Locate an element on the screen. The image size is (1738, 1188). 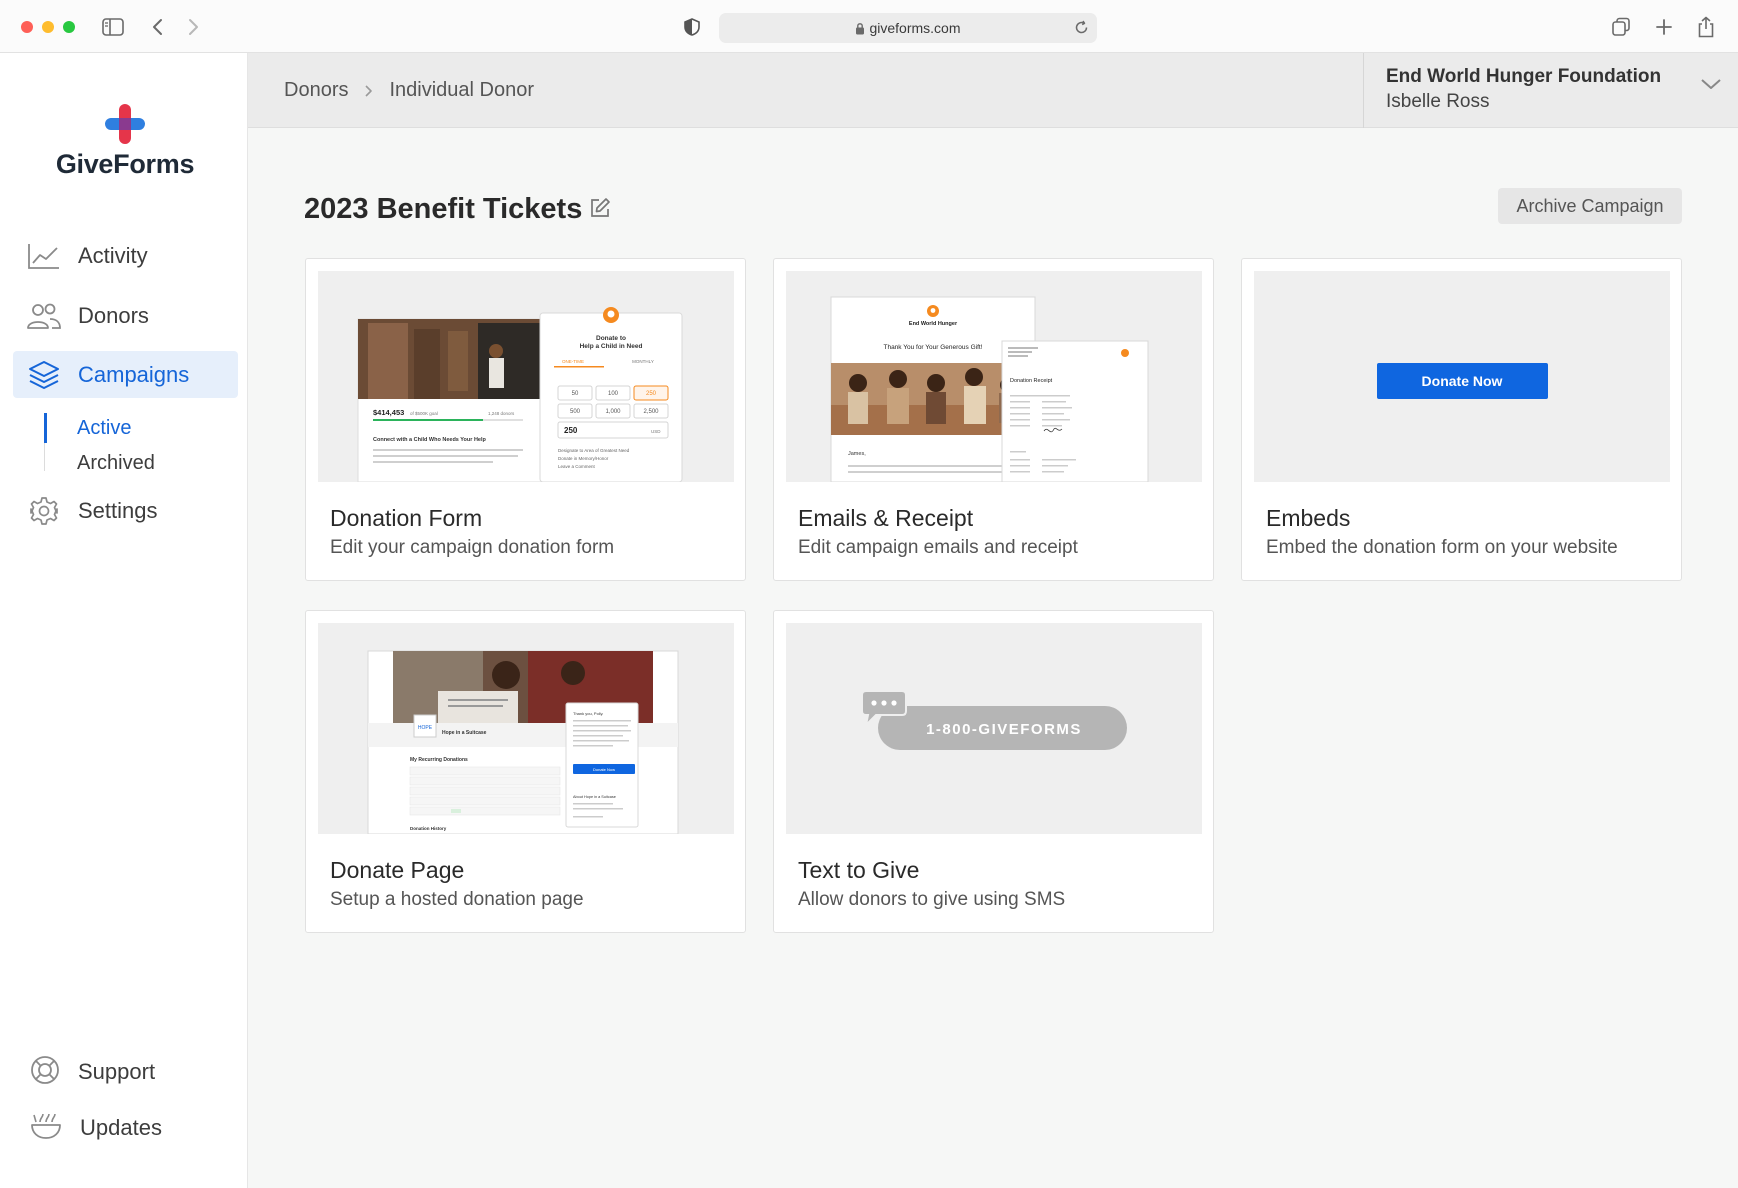
activity-chart-icon is located at coordinates (44, 256).